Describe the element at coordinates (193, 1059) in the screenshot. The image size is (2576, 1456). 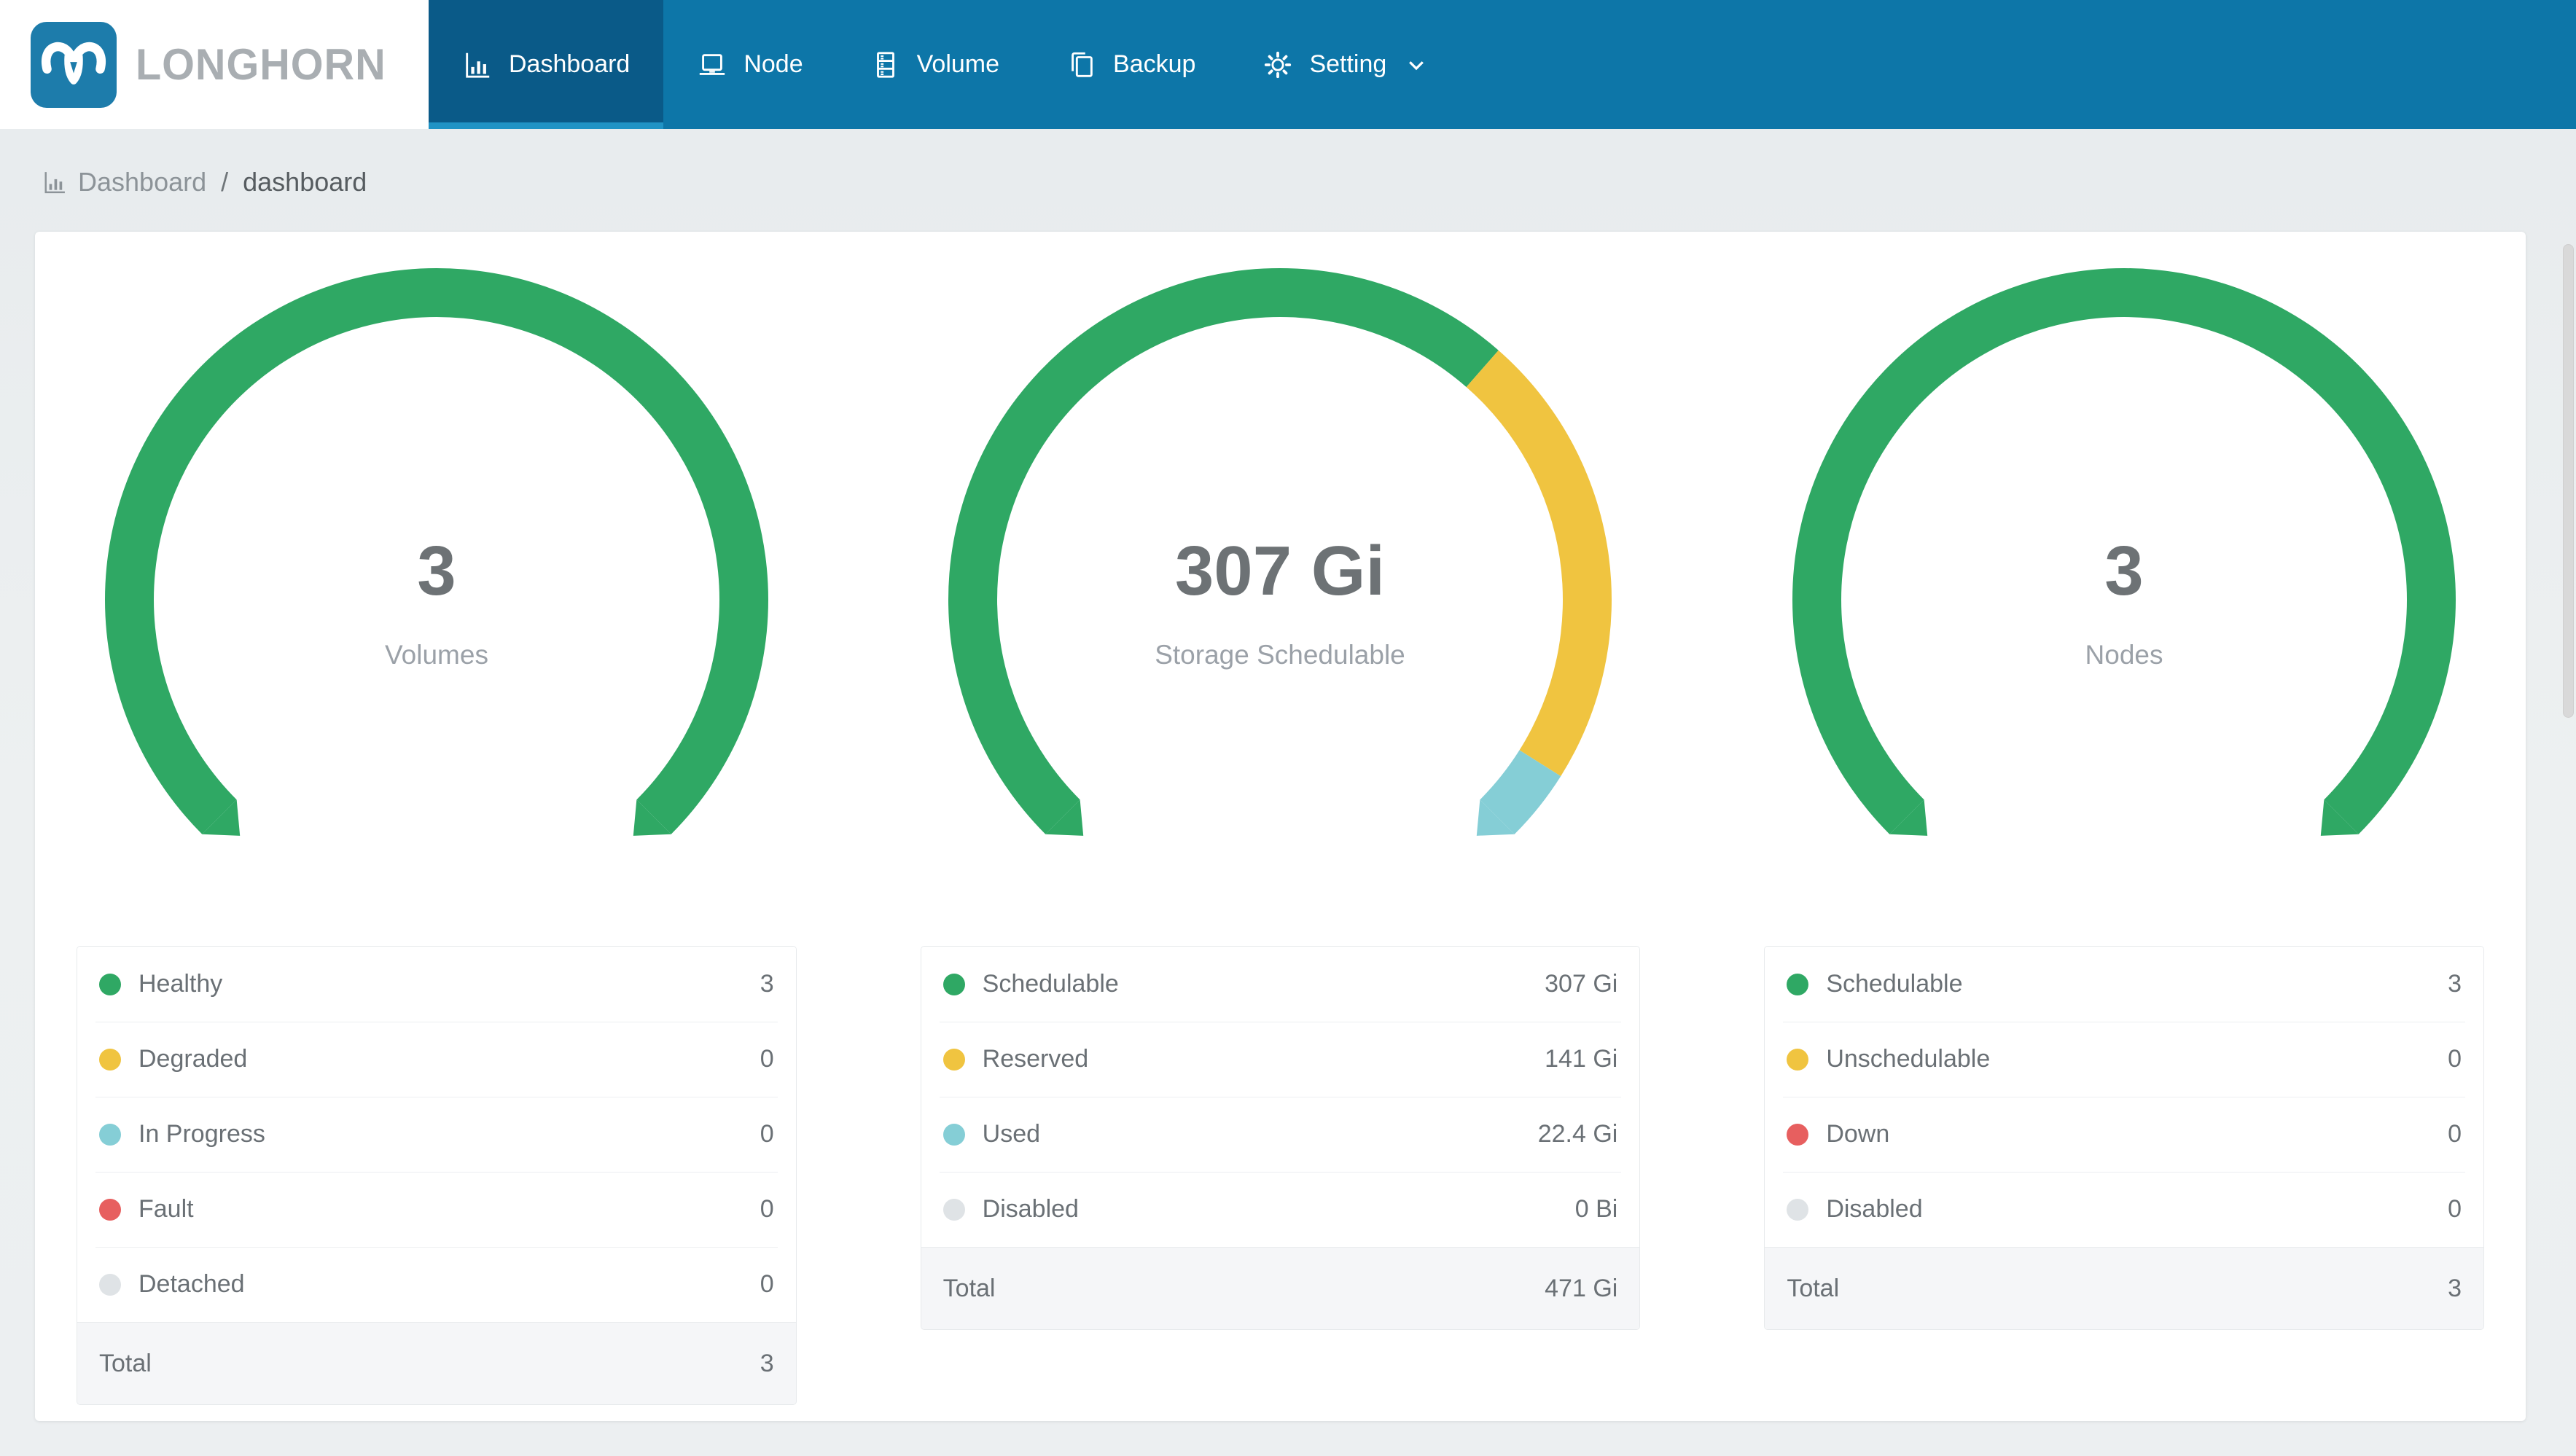
I see `legend-label: Degraded` at that location.